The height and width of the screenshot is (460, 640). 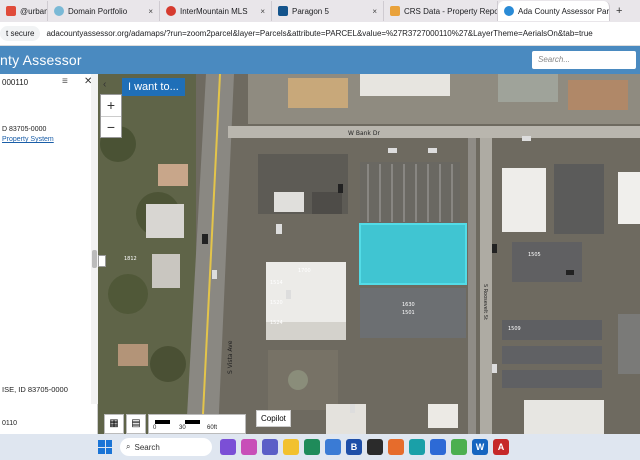 I want to click on search-icon: ⌕, so click(x=128, y=446).